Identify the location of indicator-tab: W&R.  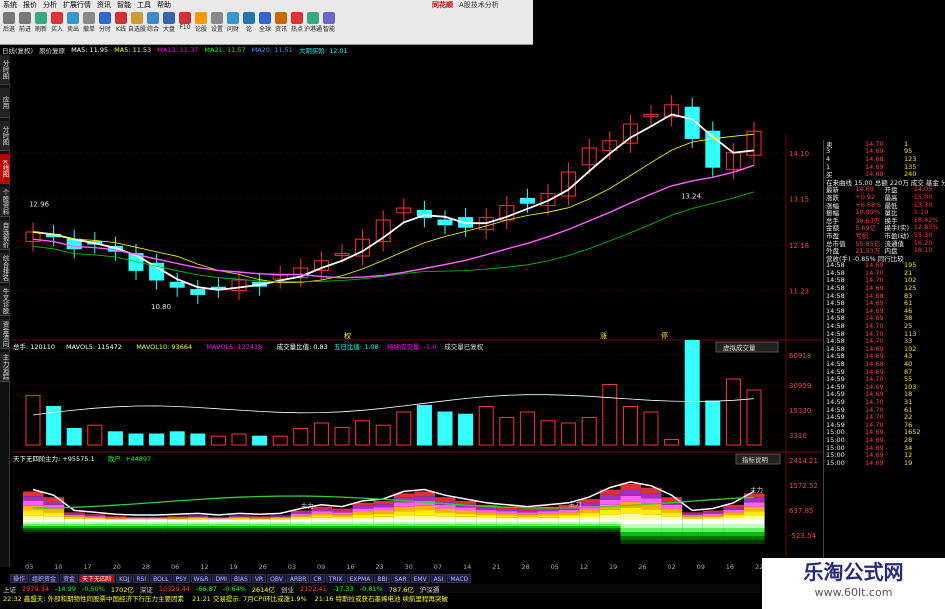
(201, 578).